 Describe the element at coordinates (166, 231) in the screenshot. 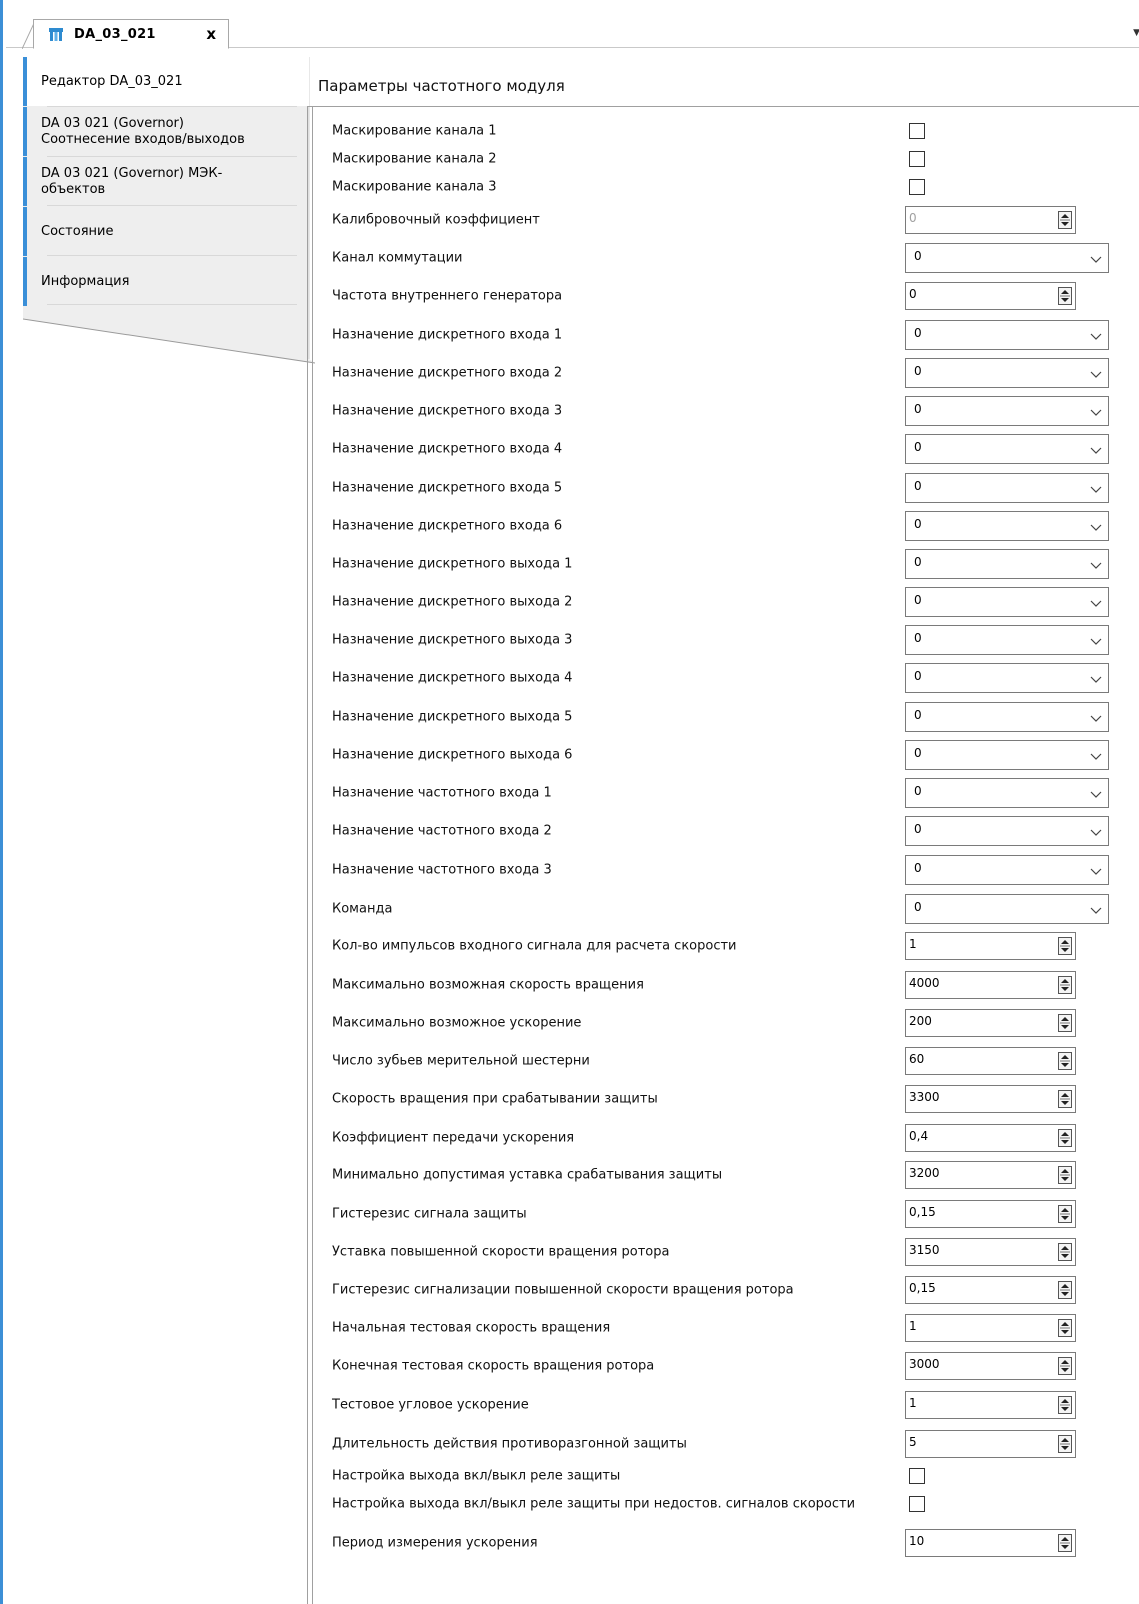

I see `nav-item-4: Состояние` at that location.